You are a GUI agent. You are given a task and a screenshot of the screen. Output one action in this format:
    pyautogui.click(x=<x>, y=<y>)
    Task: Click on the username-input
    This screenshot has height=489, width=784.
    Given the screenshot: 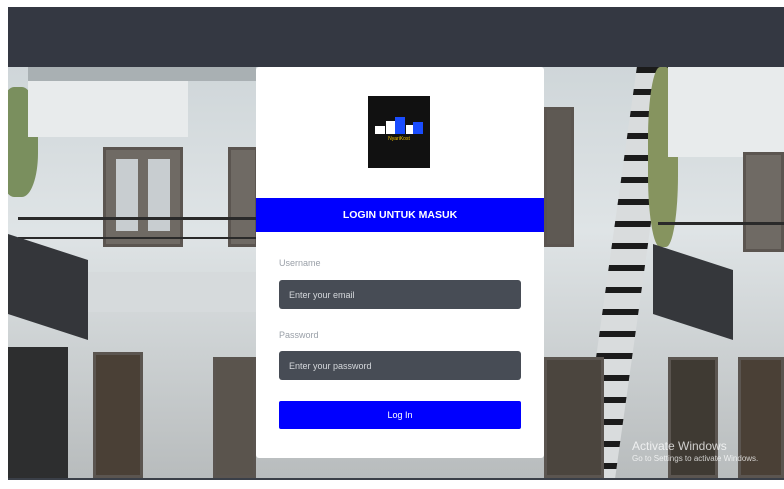 What is the action you would take?
    pyautogui.click(x=400, y=294)
    